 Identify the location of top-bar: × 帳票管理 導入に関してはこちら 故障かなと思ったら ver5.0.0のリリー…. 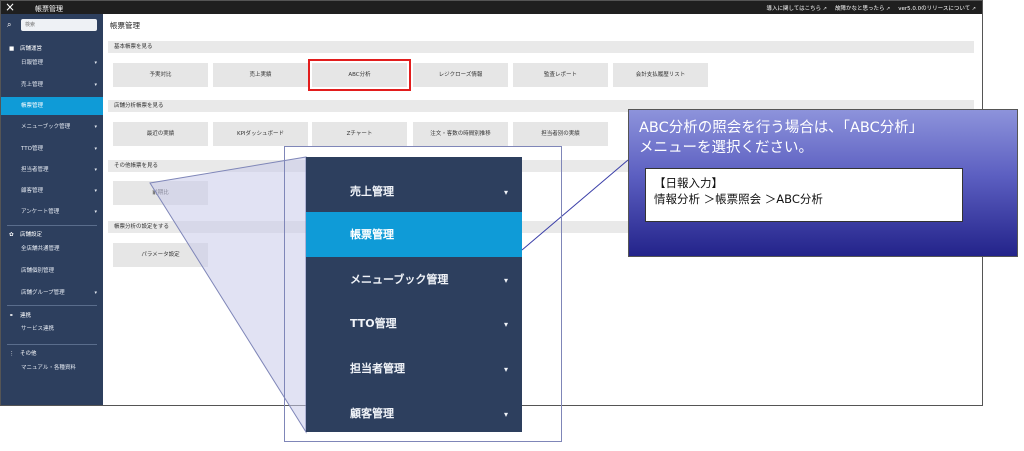
(491, 7).